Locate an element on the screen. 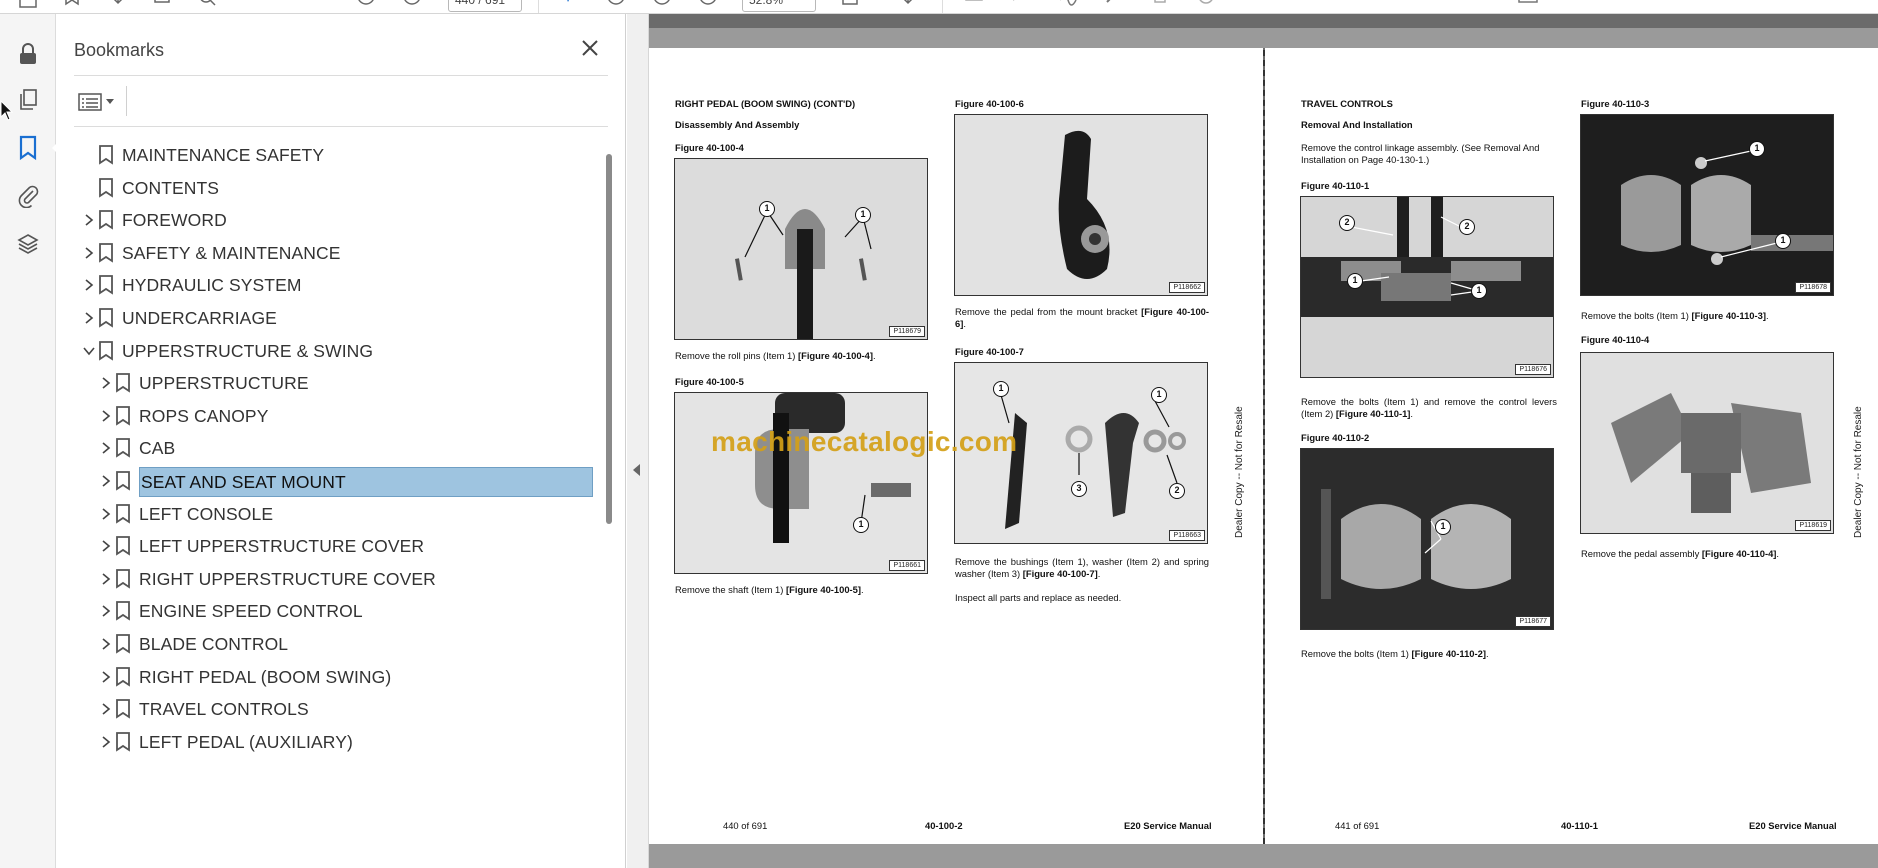  bookmark-label: TRAVEL CONTROLS is located at coordinates (224, 709).